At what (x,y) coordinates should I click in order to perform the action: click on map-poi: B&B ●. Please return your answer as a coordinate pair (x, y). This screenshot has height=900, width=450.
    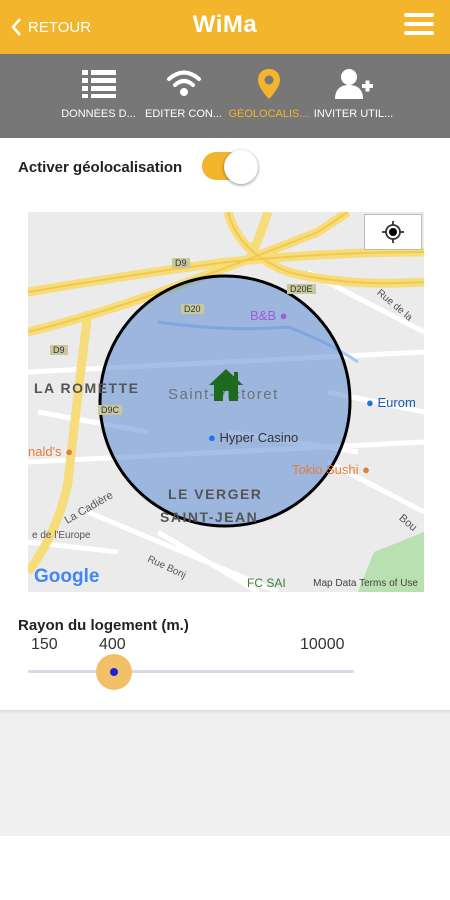
    Looking at the image, I should click on (269, 315).